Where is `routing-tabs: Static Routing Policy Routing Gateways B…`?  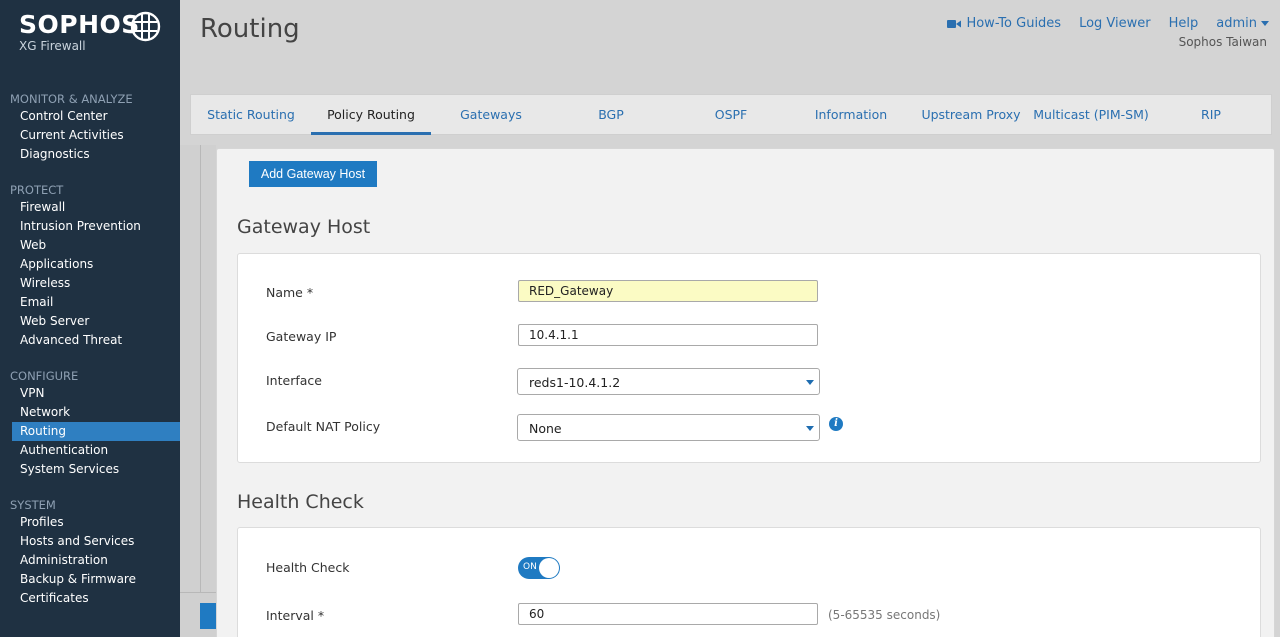
routing-tabs: Static Routing Policy Routing Gateways B… is located at coordinates (731, 114).